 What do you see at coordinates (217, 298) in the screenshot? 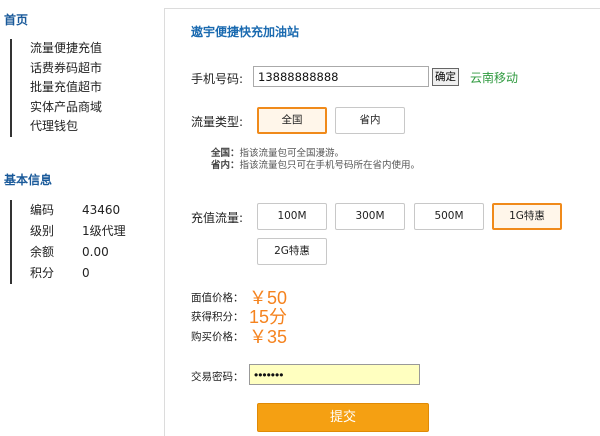
I see `face-price-label: 面值价格：` at bounding box center [217, 298].